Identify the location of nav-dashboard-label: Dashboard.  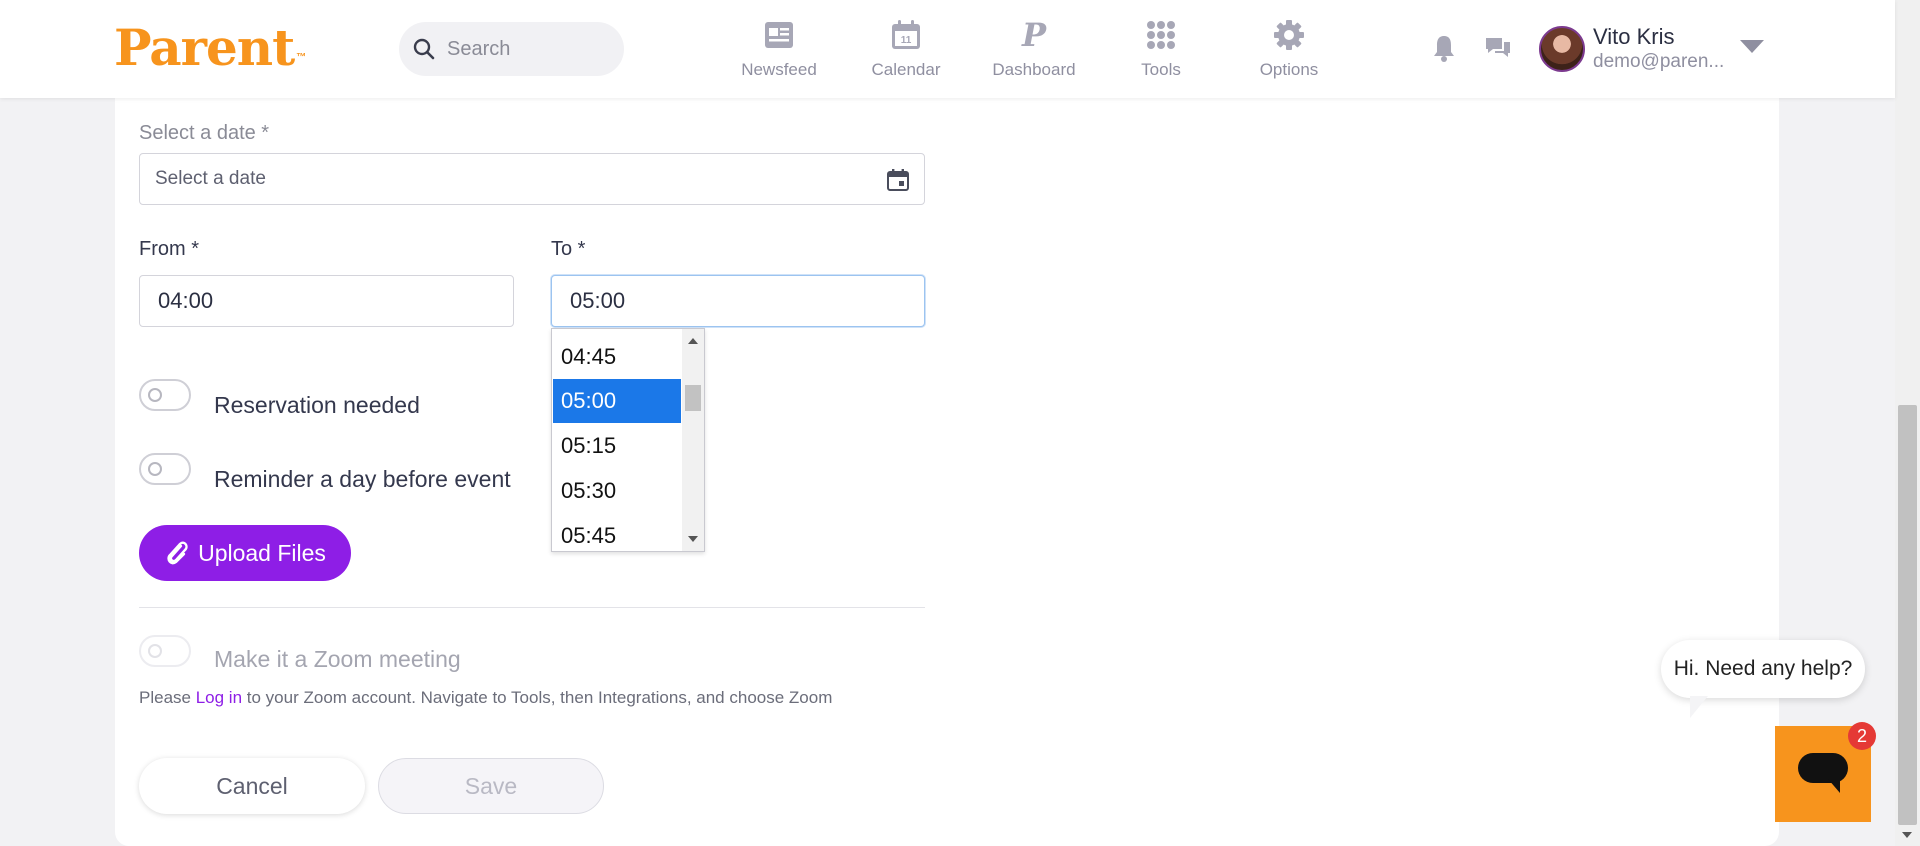
(1034, 69).